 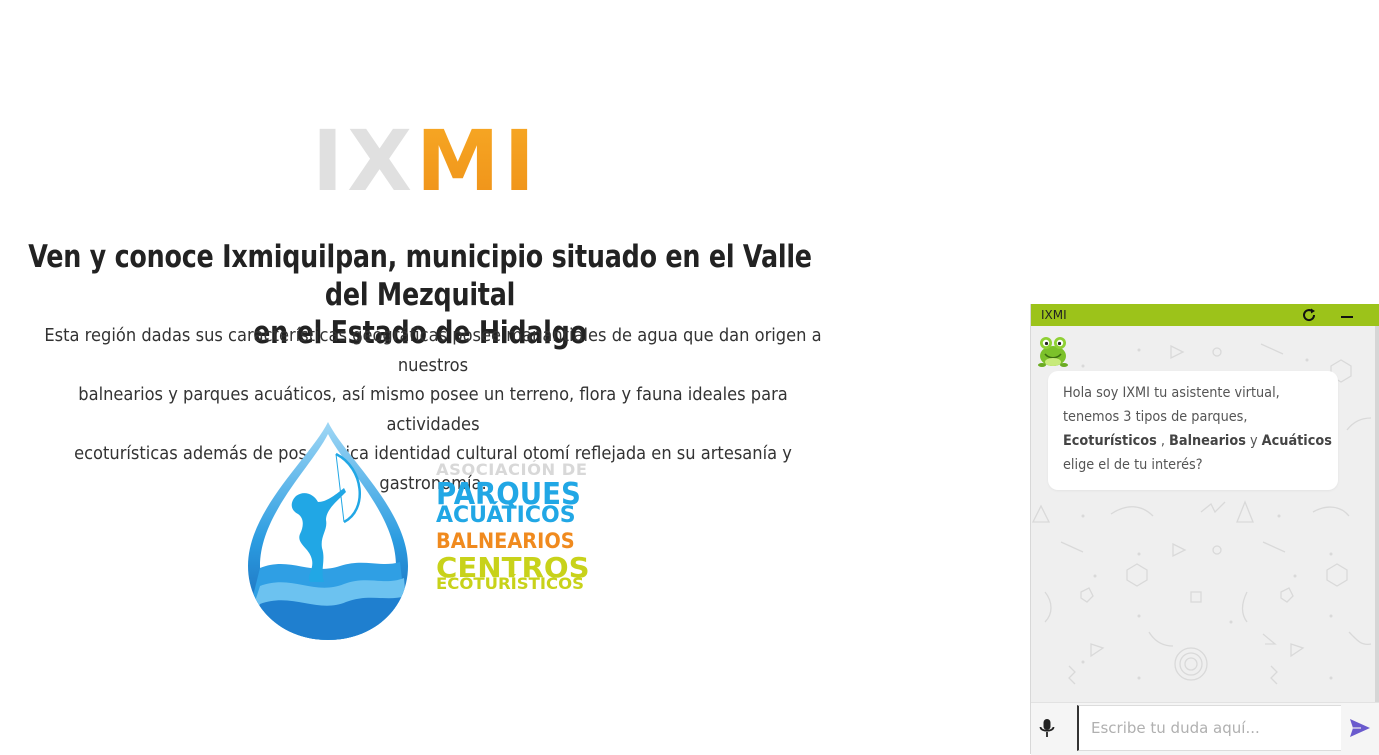 What do you see at coordinates (1205, 315) in the screenshot?
I see `chat-header: IXMI` at bounding box center [1205, 315].